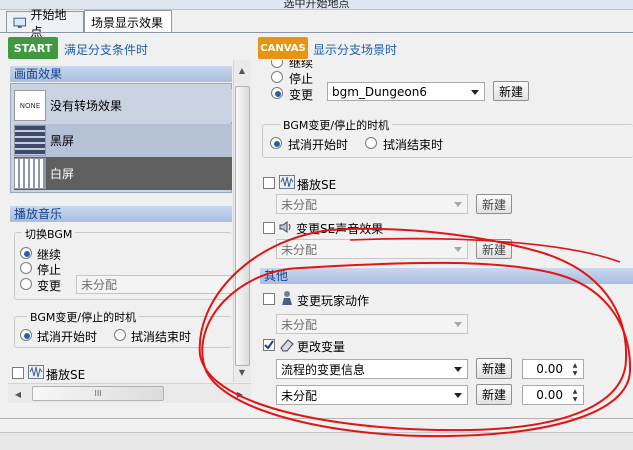  I want to click on effect-item-black: 黑屏, so click(123, 140).